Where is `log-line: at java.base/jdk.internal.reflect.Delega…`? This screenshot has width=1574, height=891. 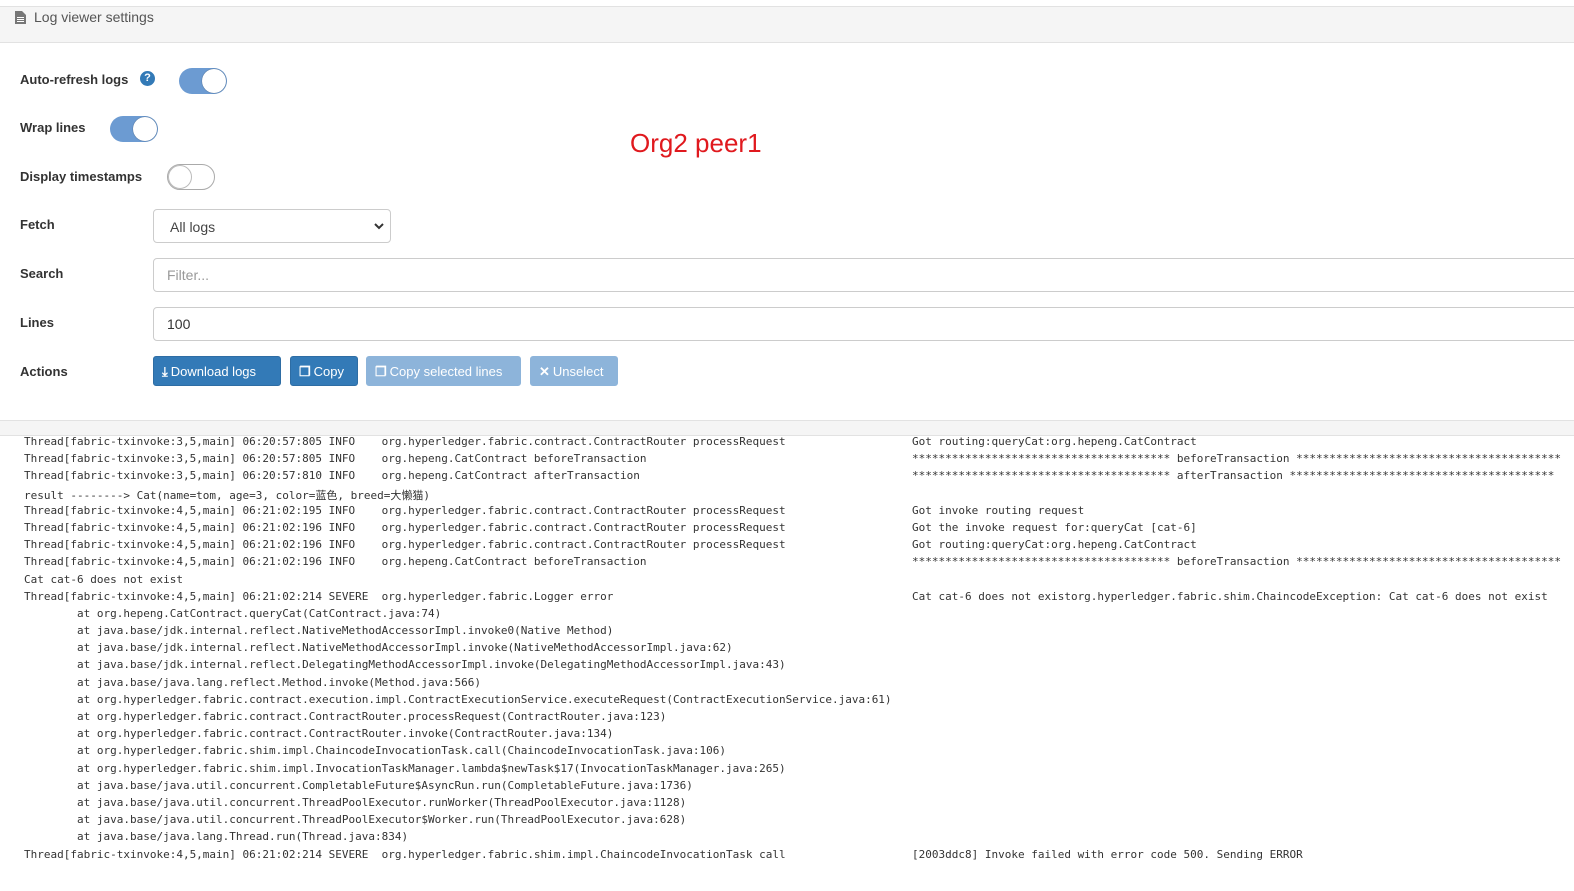 log-line: at java.base/jdk.internal.reflect.Delega… is located at coordinates (796, 666).